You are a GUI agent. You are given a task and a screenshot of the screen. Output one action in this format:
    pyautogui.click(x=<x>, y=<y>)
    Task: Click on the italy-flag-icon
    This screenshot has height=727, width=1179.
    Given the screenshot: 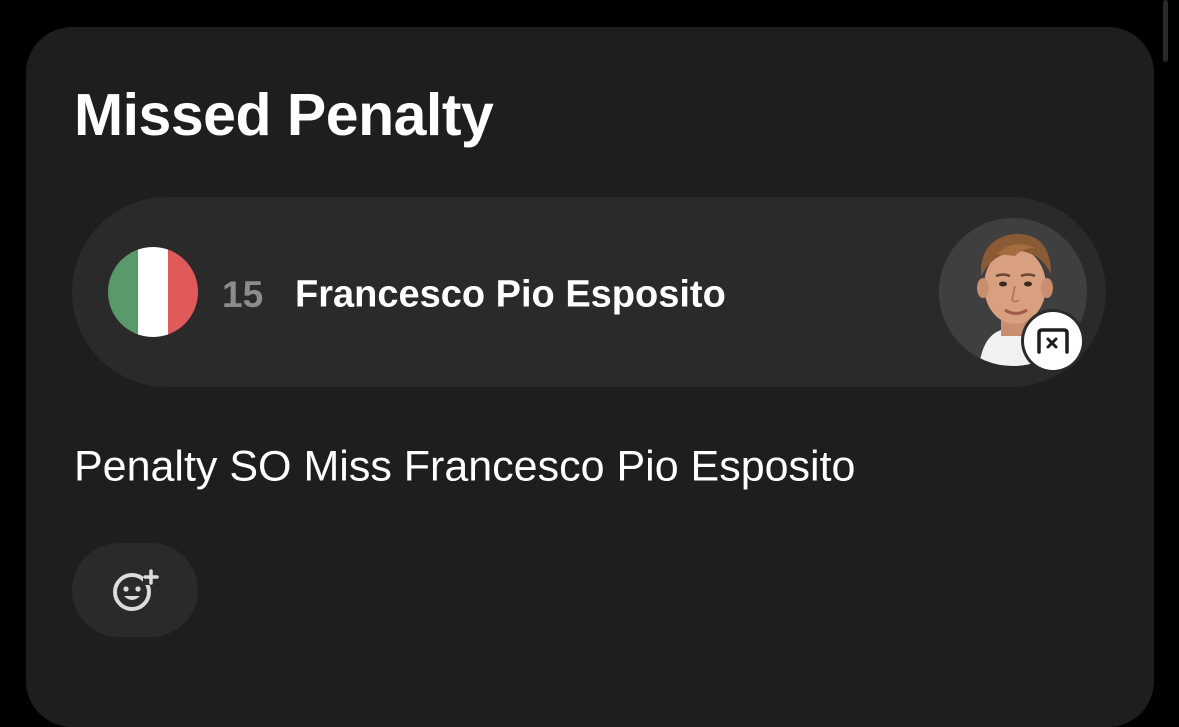 What is the action you would take?
    pyautogui.click(x=153, y=292)
    